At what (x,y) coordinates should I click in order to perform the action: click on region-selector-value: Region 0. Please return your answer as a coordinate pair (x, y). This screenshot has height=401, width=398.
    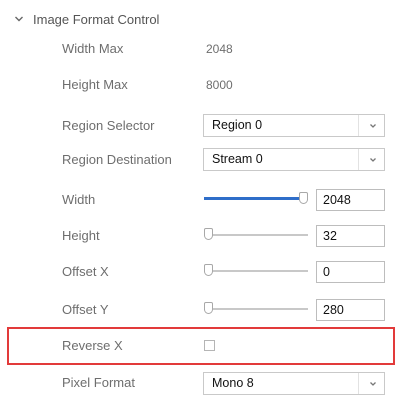
    Looking at the image, I should click on (237, 125).